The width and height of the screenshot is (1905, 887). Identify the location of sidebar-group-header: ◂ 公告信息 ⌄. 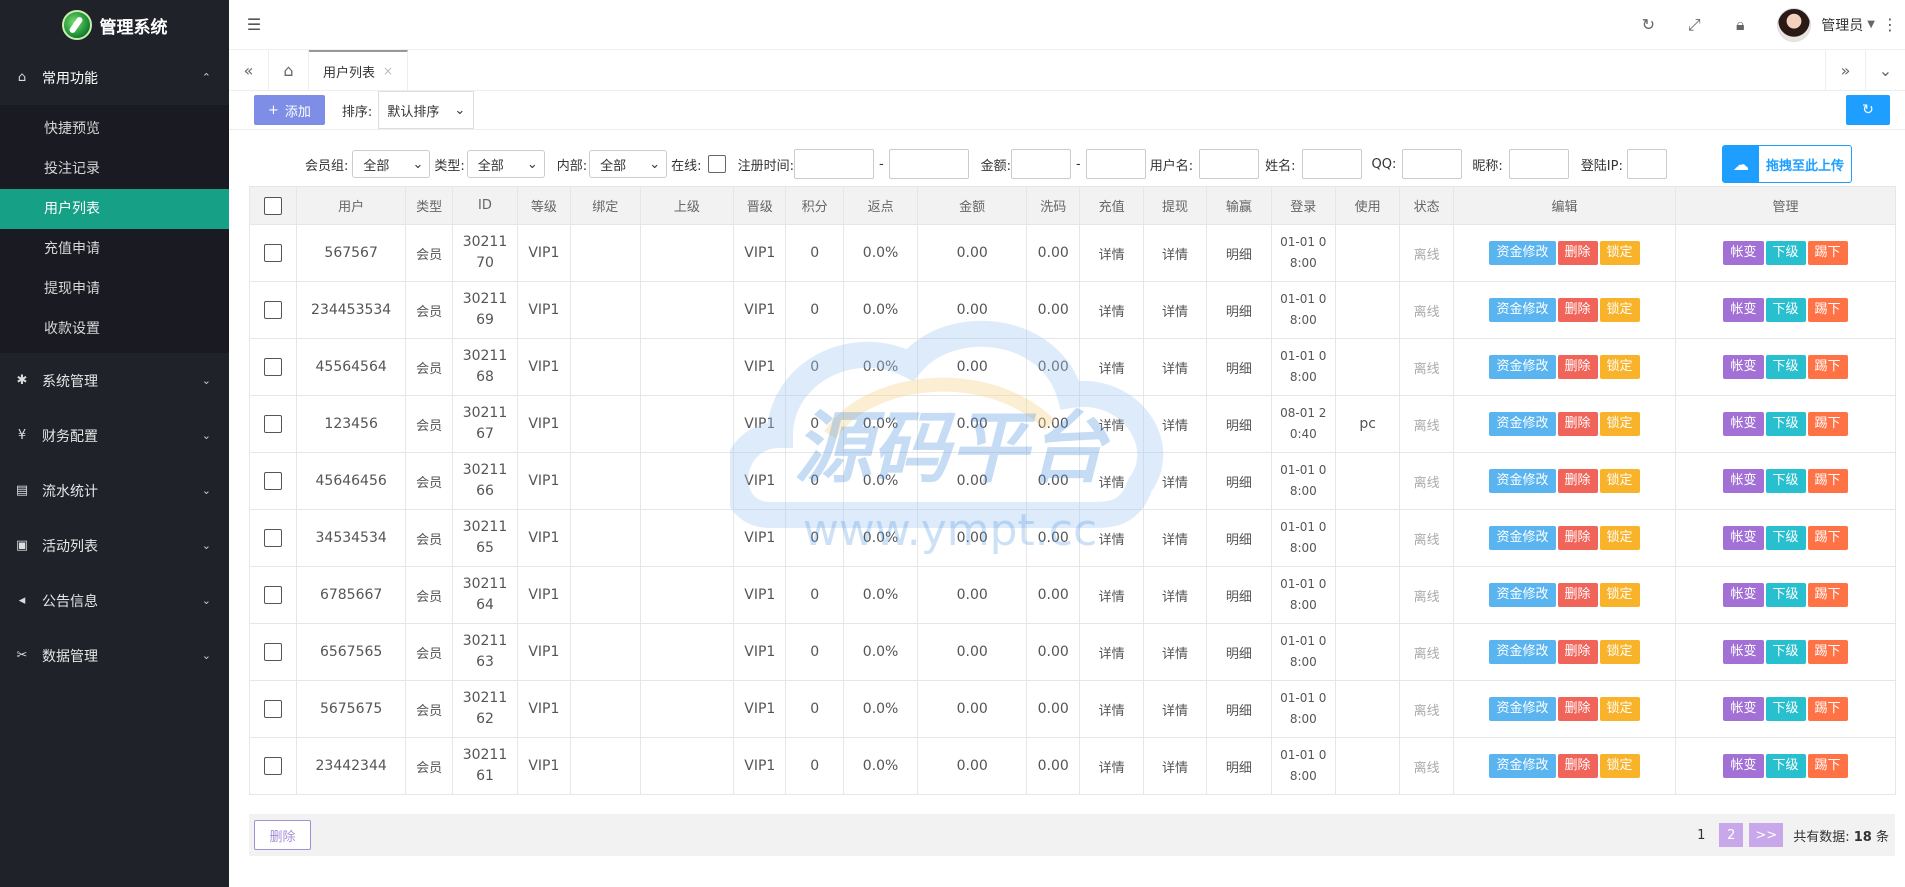
(114, 600).